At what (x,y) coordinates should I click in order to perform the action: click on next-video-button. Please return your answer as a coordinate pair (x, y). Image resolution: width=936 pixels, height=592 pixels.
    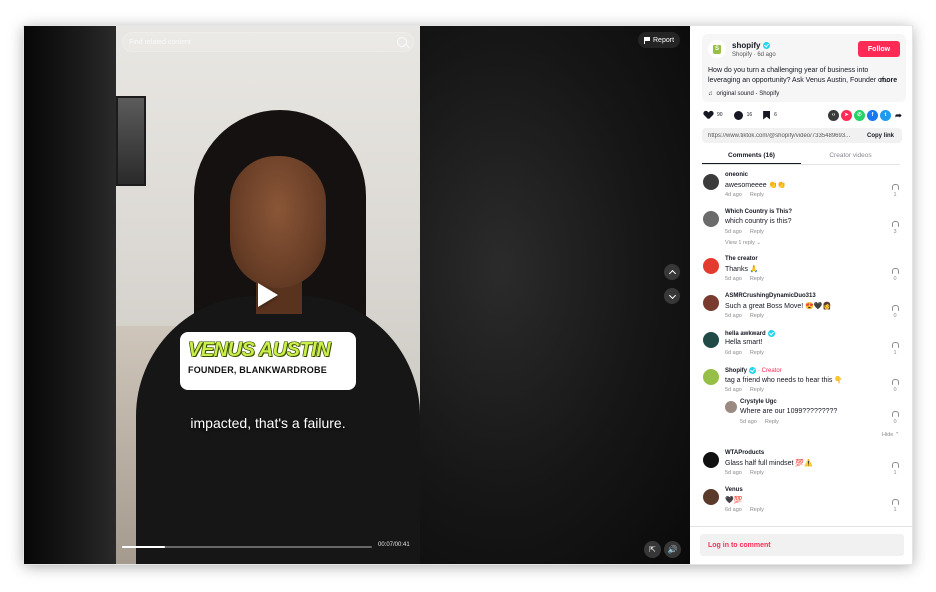
    Looking at the image, I should click on (672, 296).